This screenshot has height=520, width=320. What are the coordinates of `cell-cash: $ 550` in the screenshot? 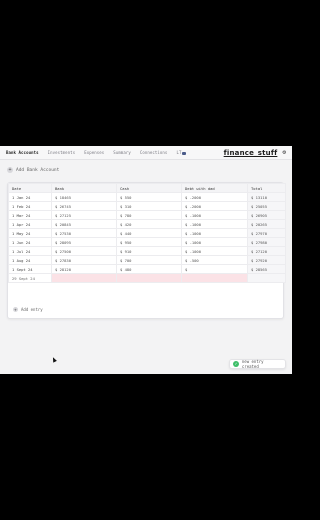 It's located at (149, 197).